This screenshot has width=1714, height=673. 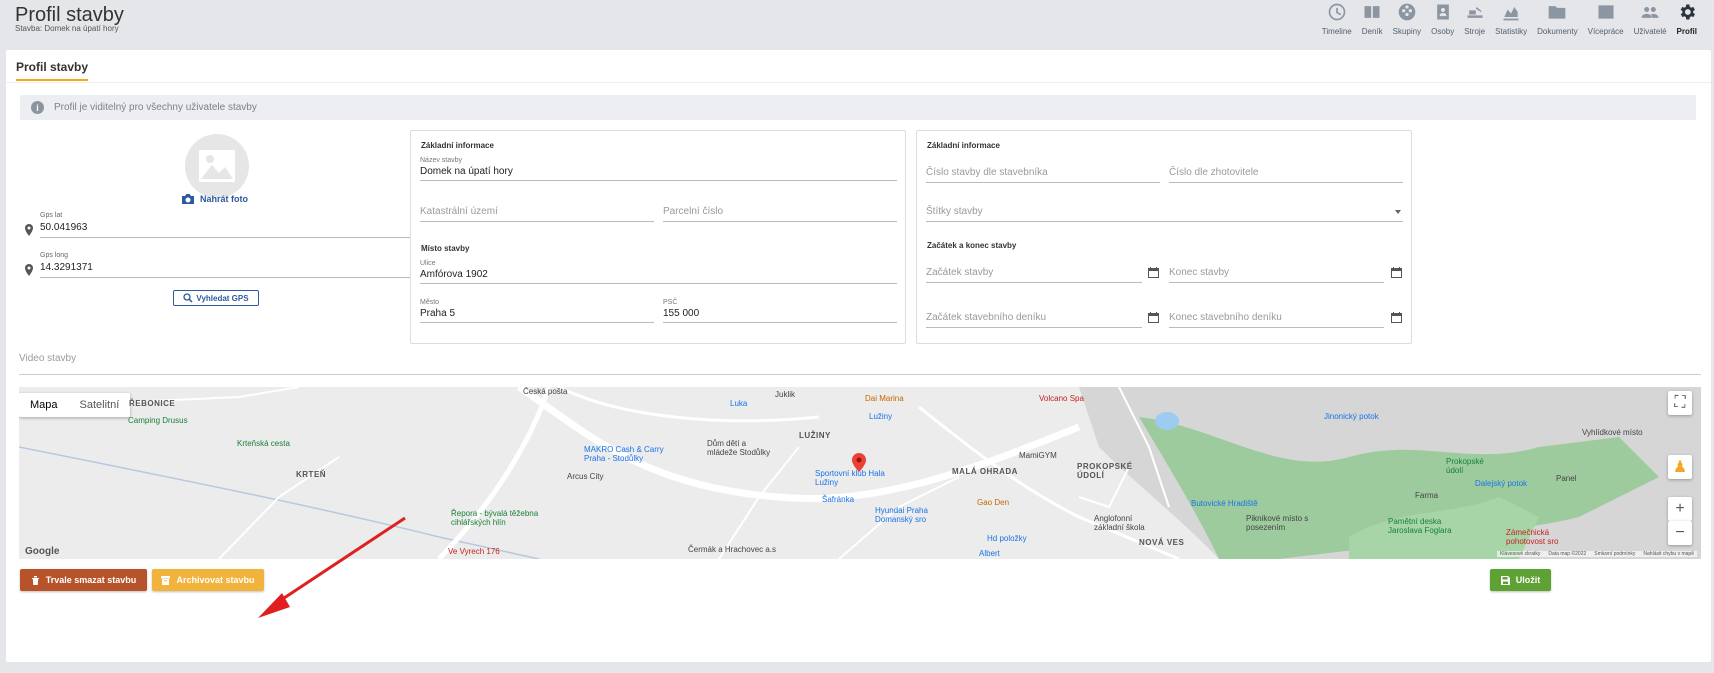 I want to click on nav-documents: Dokumenty, so click(x=1557, y=19).